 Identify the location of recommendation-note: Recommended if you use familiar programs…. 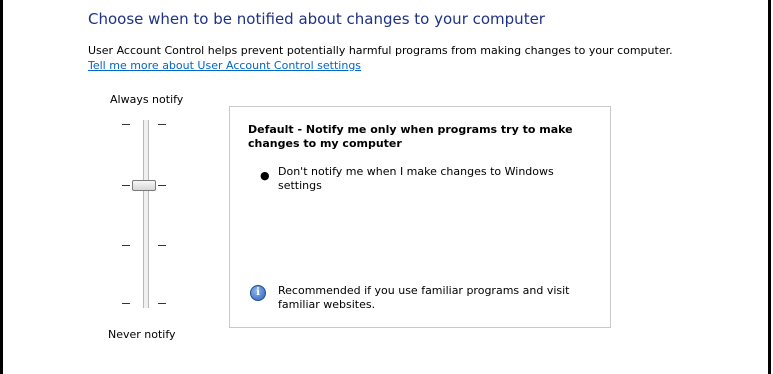
(424, 297).